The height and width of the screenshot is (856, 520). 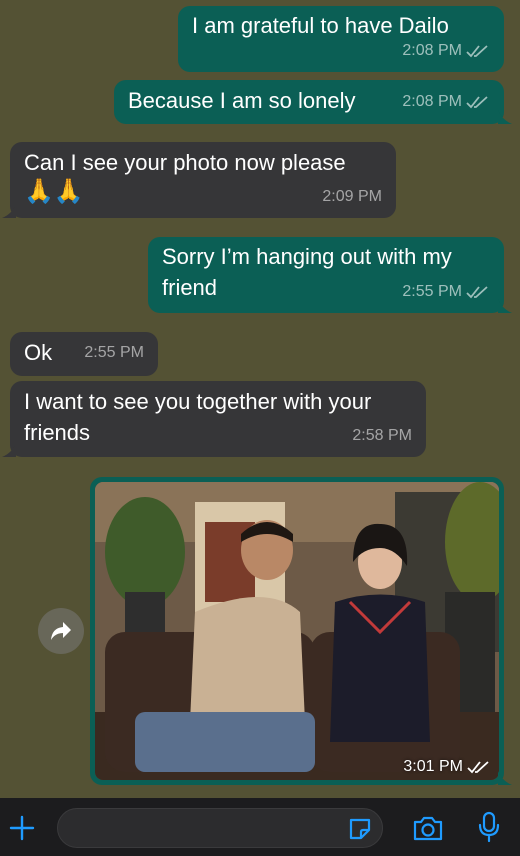 I want to click on message-bubble: Ok 2:55 PM, so click(x=84, y=354).